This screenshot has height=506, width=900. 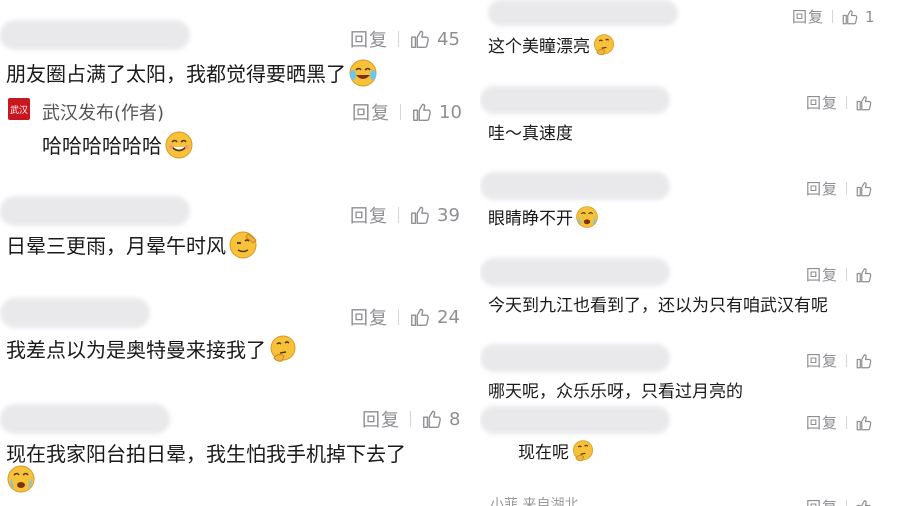 I want to click on grin-icon, so click(x=179, y=147).